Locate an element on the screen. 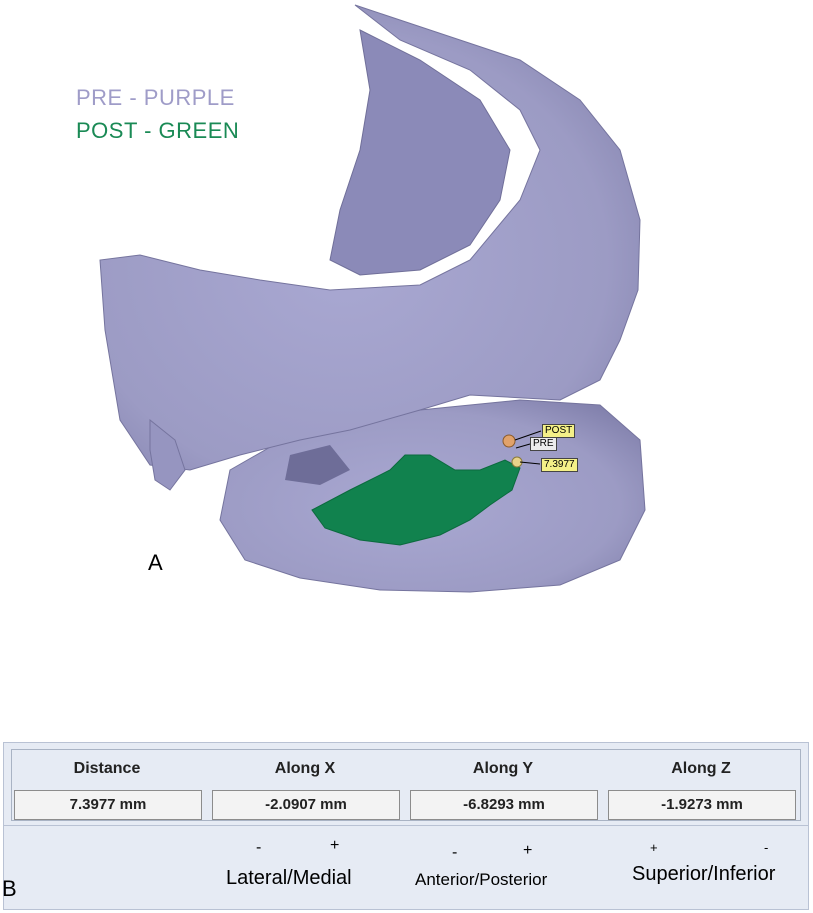  panel-divider is located at coordinates (406, 825).